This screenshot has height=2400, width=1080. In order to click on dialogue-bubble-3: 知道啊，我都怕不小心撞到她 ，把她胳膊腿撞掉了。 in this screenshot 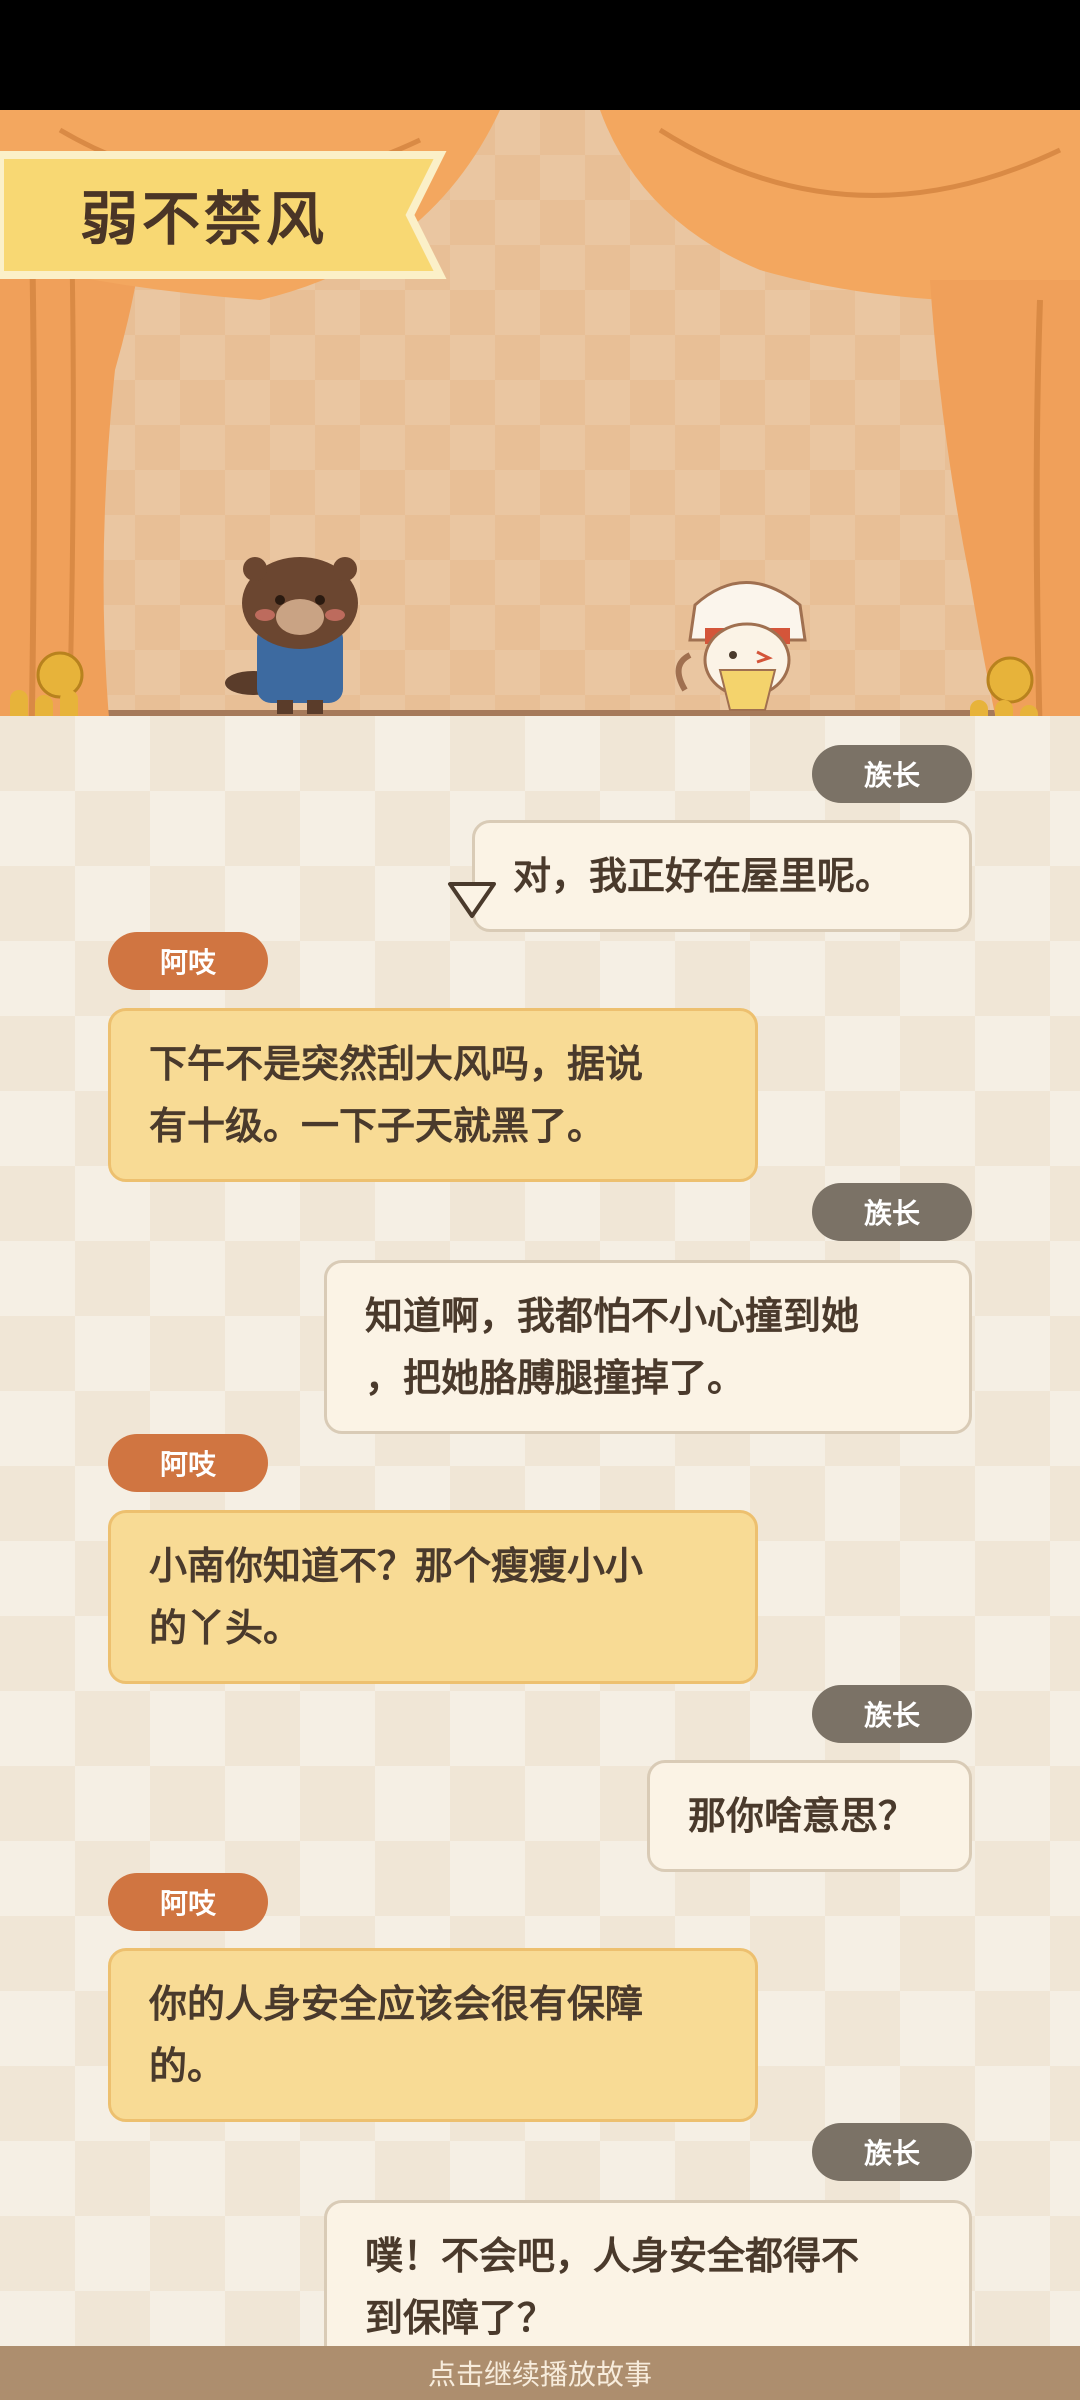, I will do `click(648, 1347)`.